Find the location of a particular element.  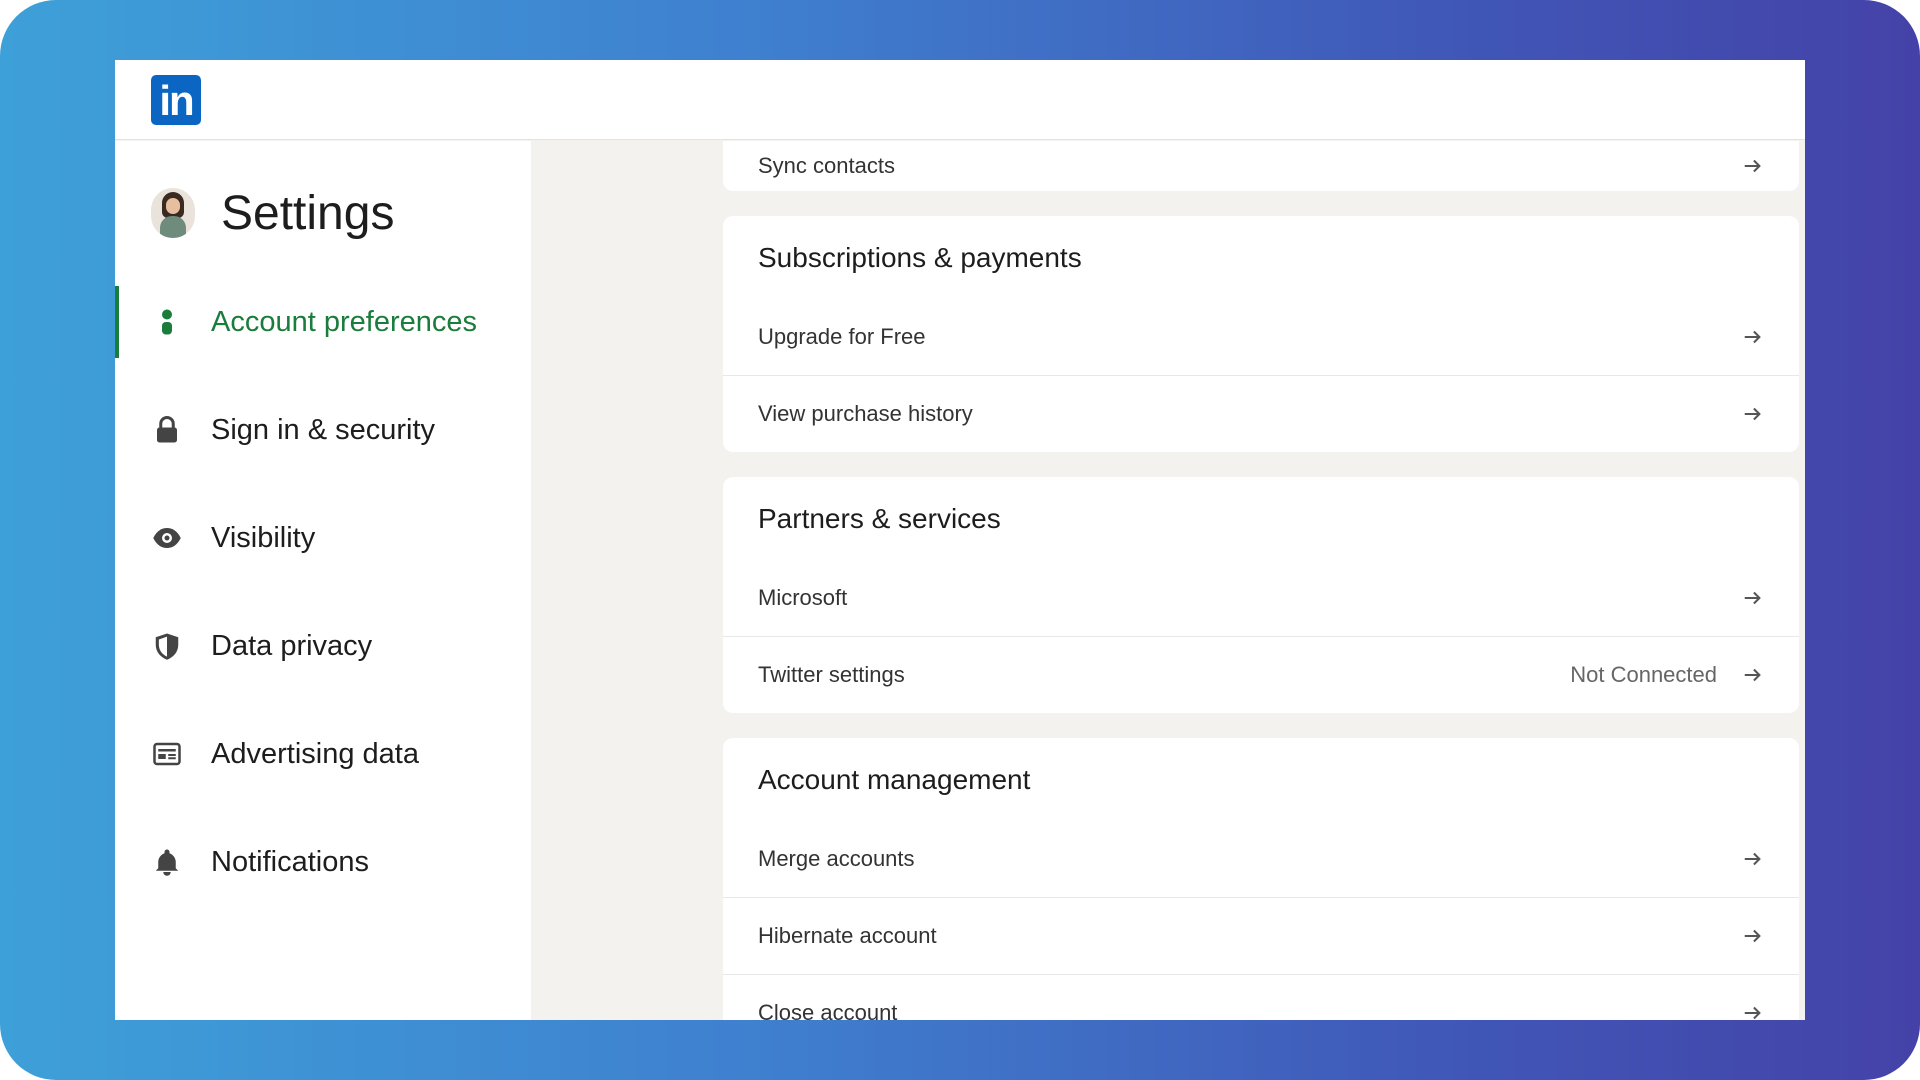

merge-accounts-row: Merge accounts is located at coordinates (1261, 858).